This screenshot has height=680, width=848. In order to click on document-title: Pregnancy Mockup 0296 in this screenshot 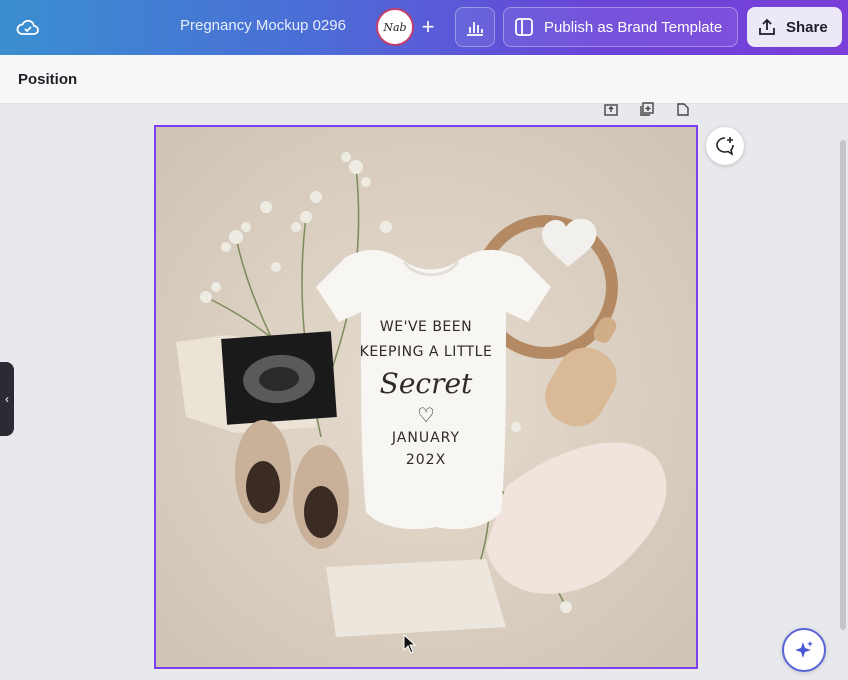, I will do `click(263, 25)`.